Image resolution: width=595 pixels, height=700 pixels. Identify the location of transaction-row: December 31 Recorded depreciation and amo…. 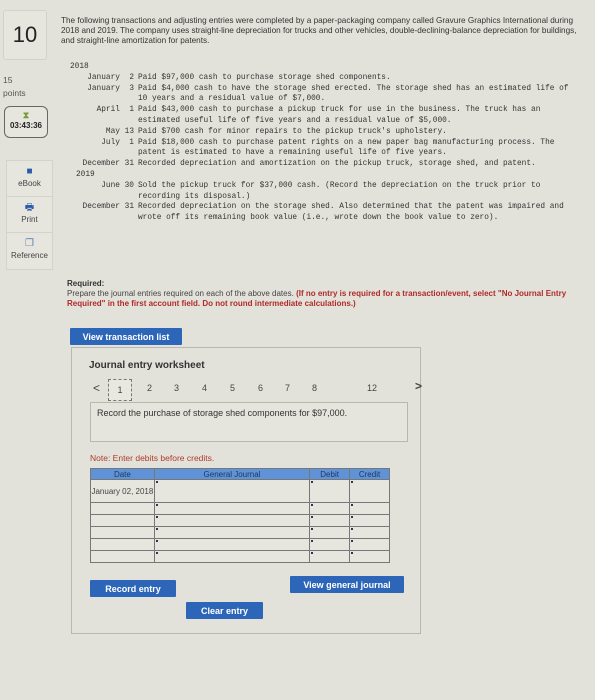
(322, 164).